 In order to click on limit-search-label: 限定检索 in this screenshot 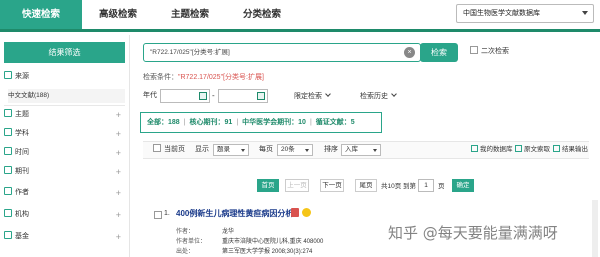, I will do `click(308, 96)`.